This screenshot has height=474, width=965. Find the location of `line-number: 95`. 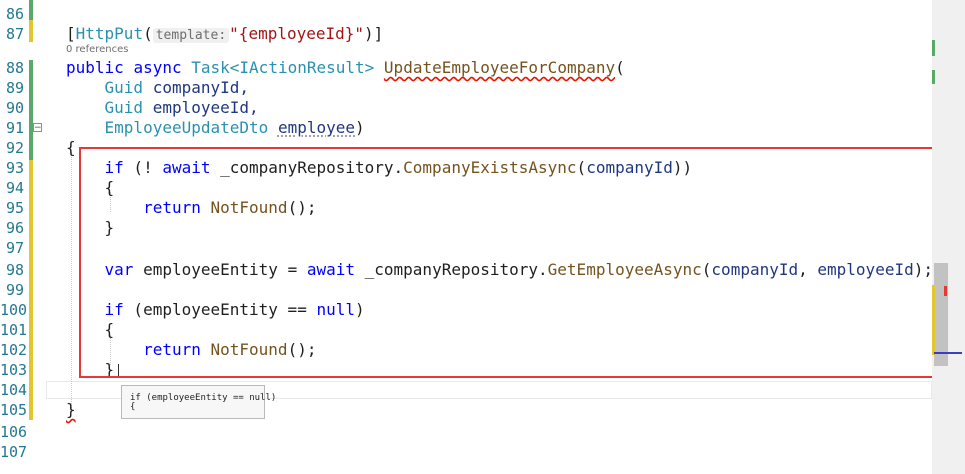

line-number: 95 is located at coordinates (14, 208).